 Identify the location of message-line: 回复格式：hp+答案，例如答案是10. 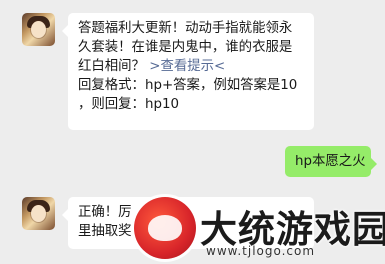
(188, 85).